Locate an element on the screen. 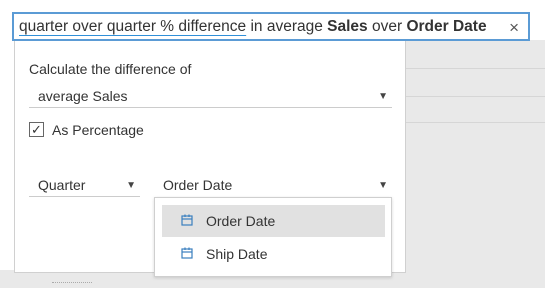 Image resolution: width=545 pixels, height=288 pixels. worksheet-footer-marks is located at coordinates (72, 283).